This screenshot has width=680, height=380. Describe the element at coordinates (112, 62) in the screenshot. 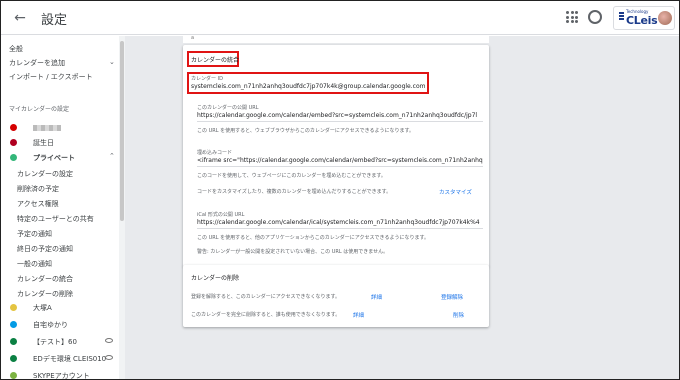

I see `chevron-down-icon: ⌄` at that location.